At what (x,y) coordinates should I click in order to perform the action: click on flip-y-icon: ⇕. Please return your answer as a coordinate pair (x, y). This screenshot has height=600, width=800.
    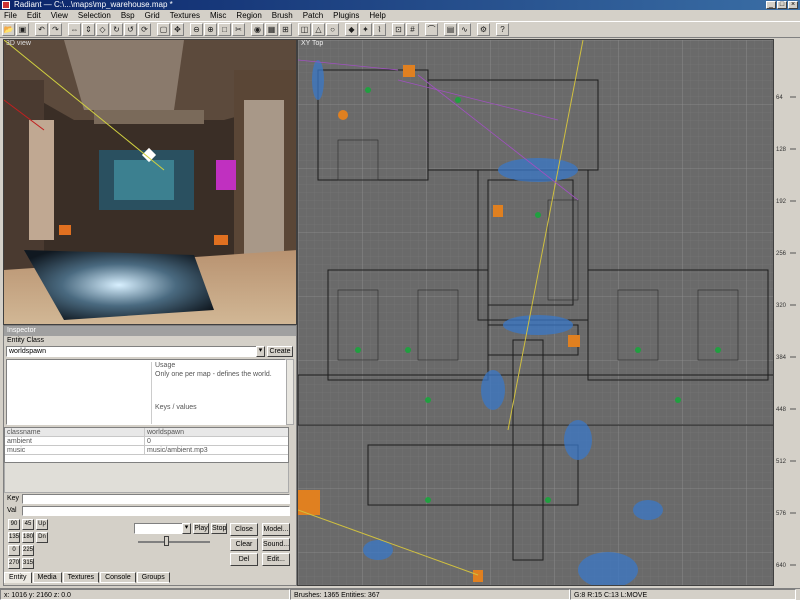
    Looking at the image, I should click on (88, 29).